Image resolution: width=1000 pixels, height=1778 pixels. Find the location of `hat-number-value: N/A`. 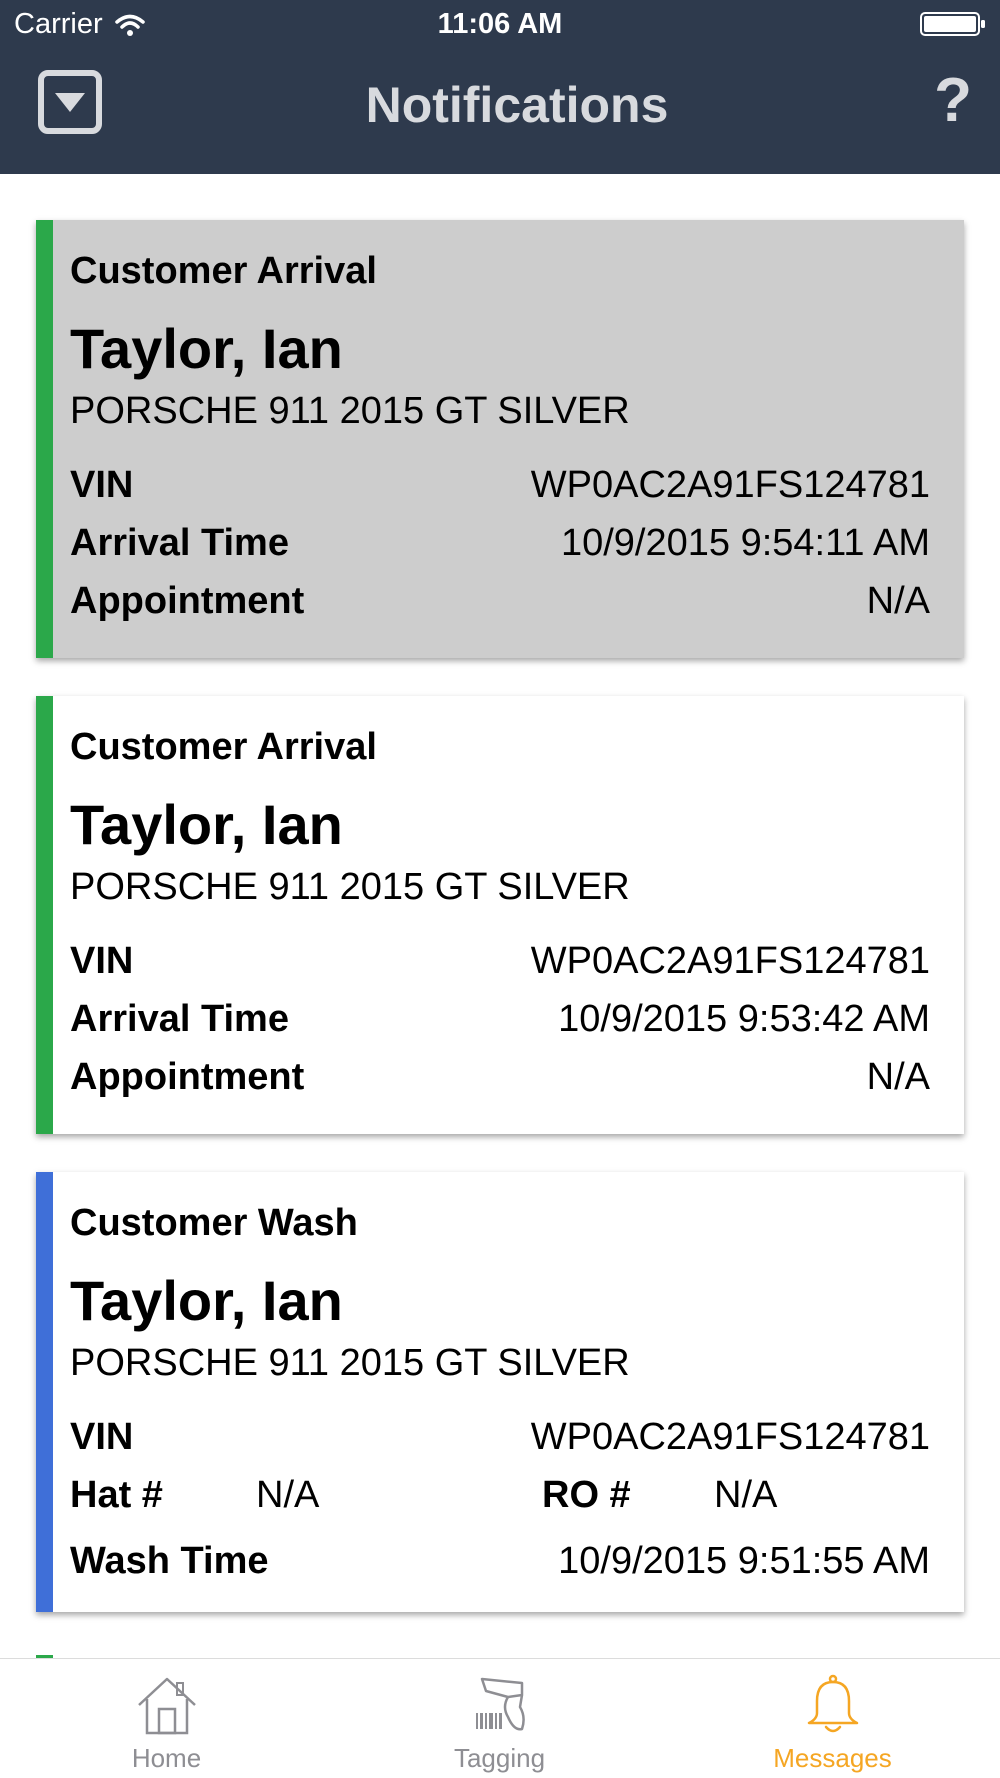

hat-number-value: N/A is located at coordinates (288, 1495).